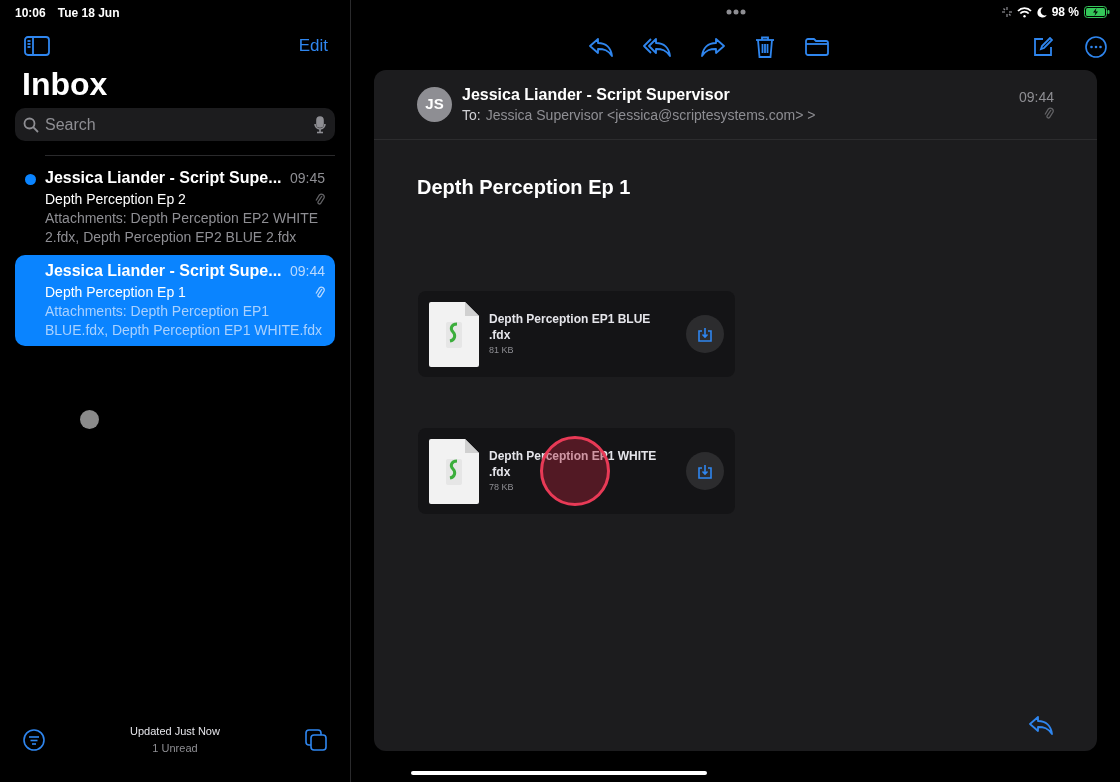 The width and height of the screenshot is (1120, 782). Describe the element at coordinates (656, 46) in the screenshot. I see `reply-all-icon` at that location.